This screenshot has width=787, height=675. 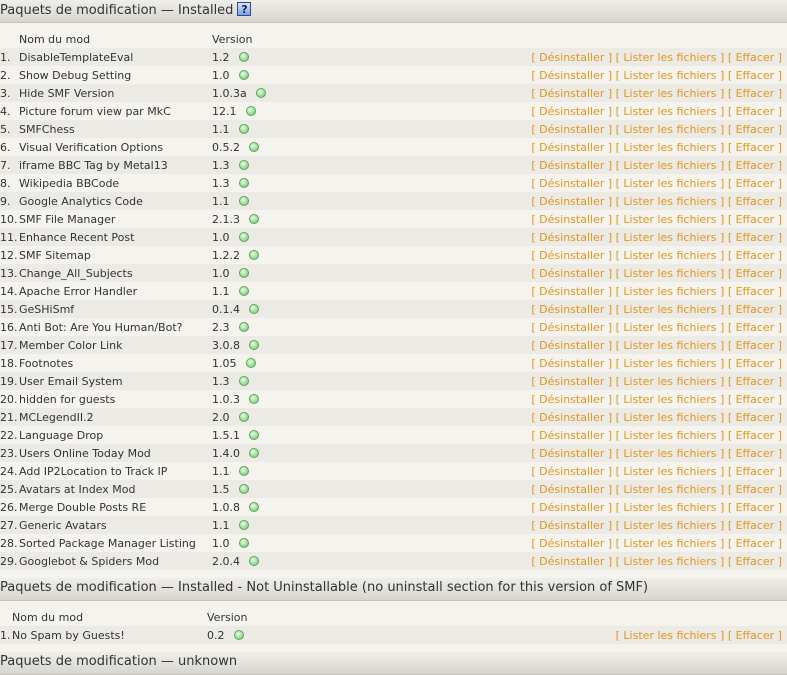 I want to click on mod-name: SMF Sitemap, so click(x=115, y=255).